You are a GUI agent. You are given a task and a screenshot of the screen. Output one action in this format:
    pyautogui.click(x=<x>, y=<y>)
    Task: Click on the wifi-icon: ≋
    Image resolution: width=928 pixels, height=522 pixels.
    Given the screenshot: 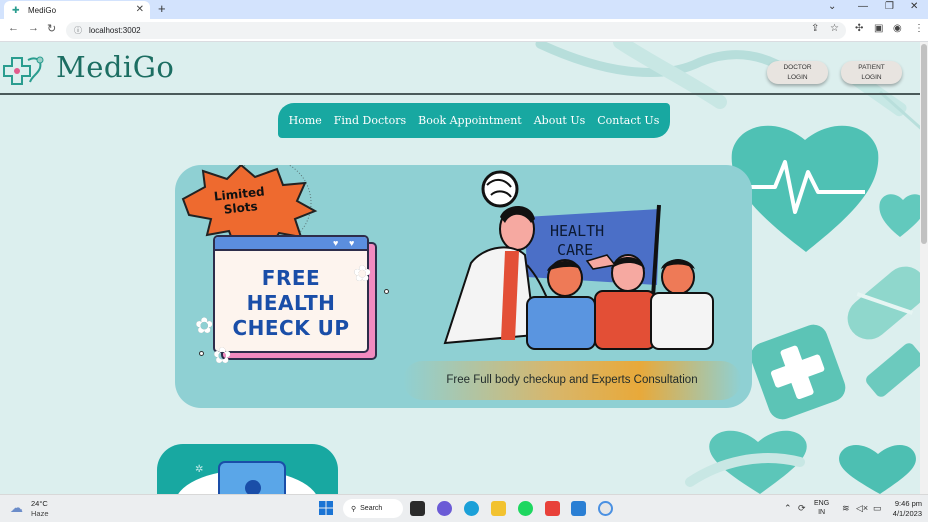 What is the action you would take?
    pyautogui.click(x=846, y=508)
    